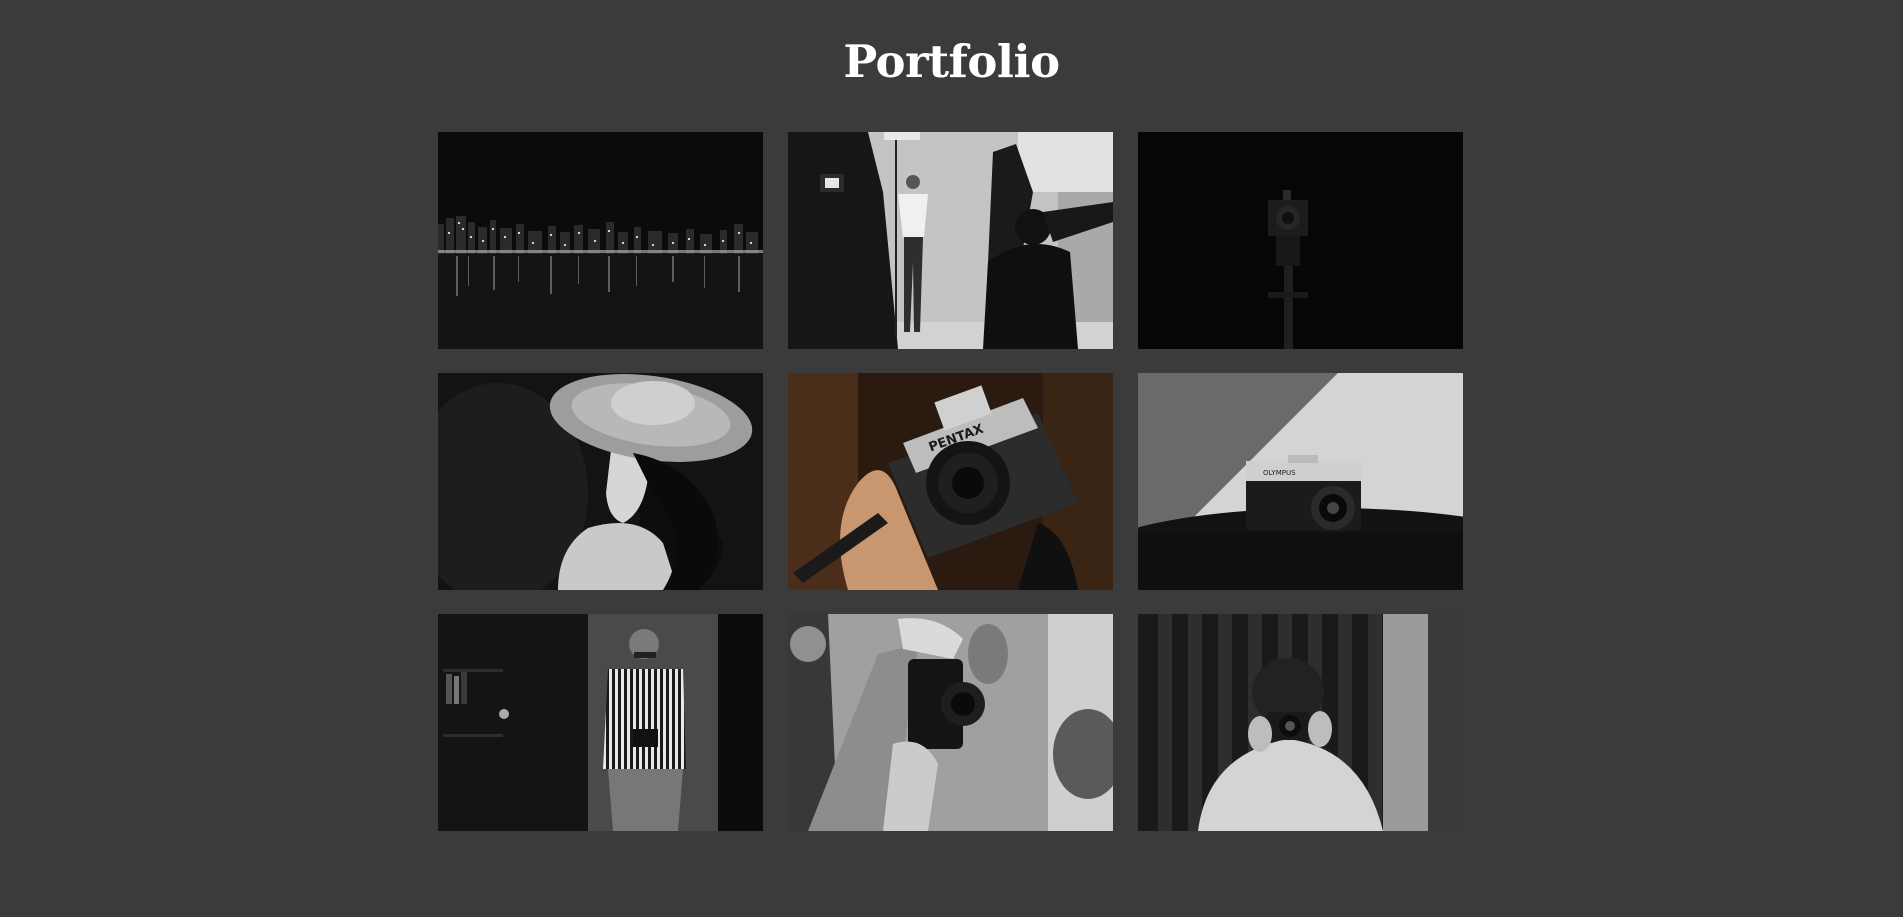 This screenshot has height=917, width=1903. I want to click on photo-person-taking-photo-mirror, so click(1300, 722).